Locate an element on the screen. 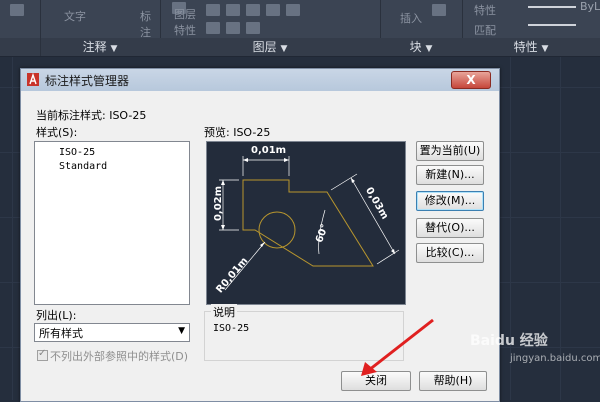 The height and width of the screenshot is (402, 600). height-dimension-text: 0,02m is located at coordinates (219, 203).